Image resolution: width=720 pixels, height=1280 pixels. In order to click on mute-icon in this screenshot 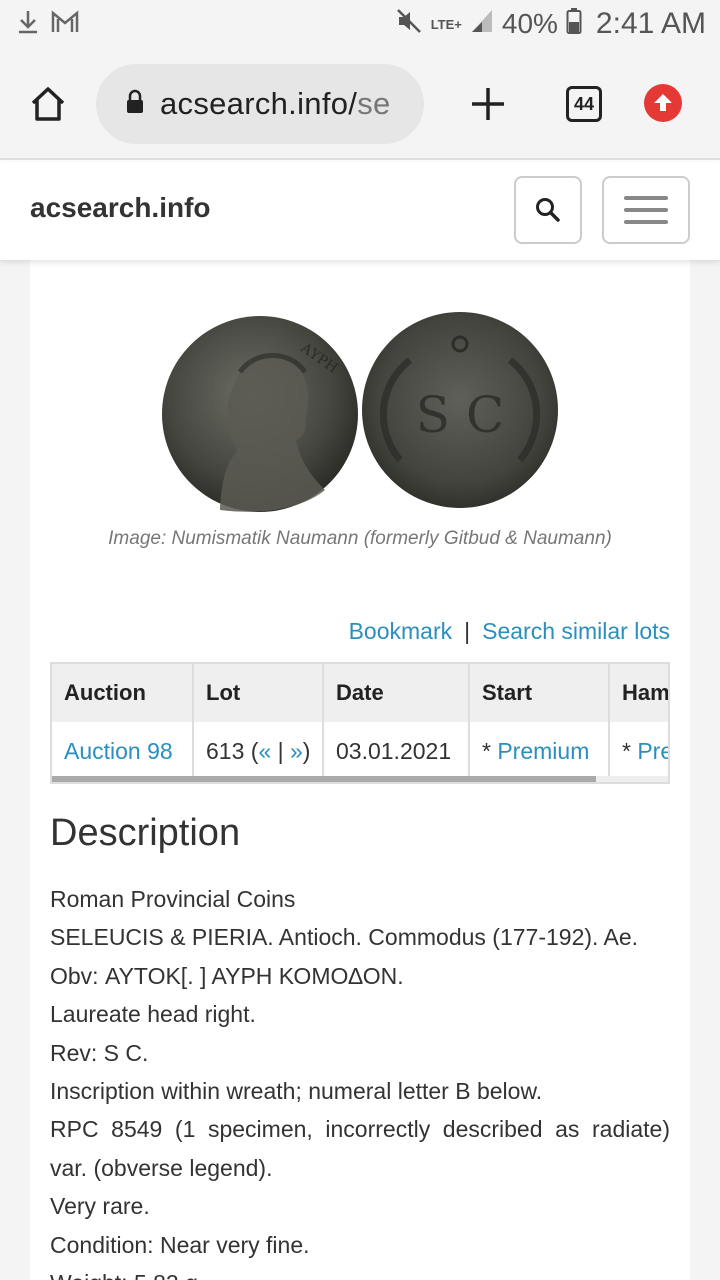, I will do `click(409, 24)`.